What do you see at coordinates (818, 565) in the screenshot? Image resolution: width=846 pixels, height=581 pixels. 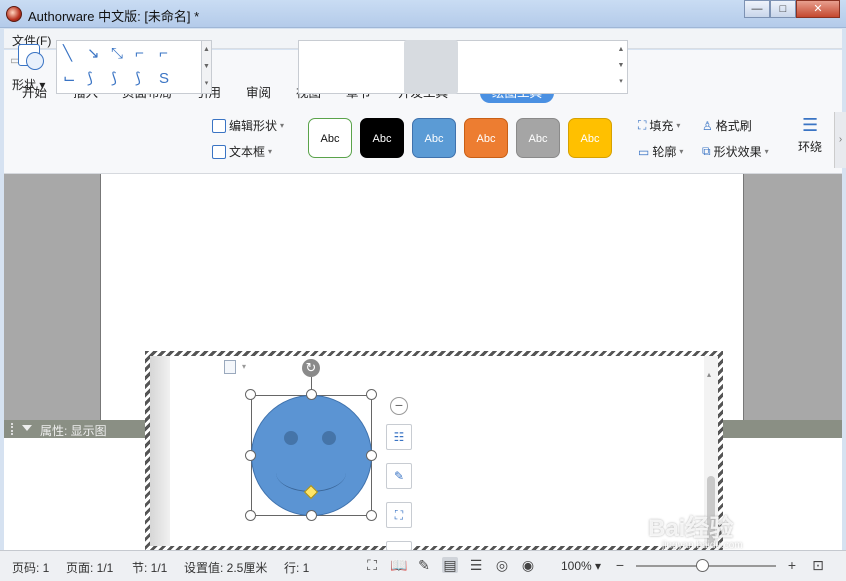 I see `fit-window-icon: ⊡` at bounding box center [818, 565].